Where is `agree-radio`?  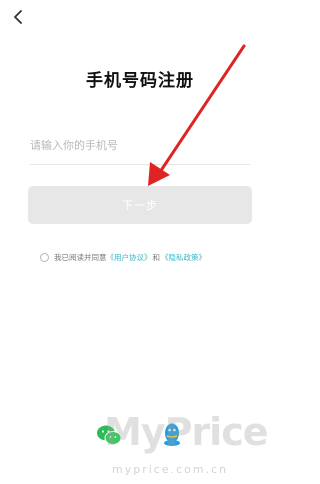
agree-radio is located at coordinates (44, 257).